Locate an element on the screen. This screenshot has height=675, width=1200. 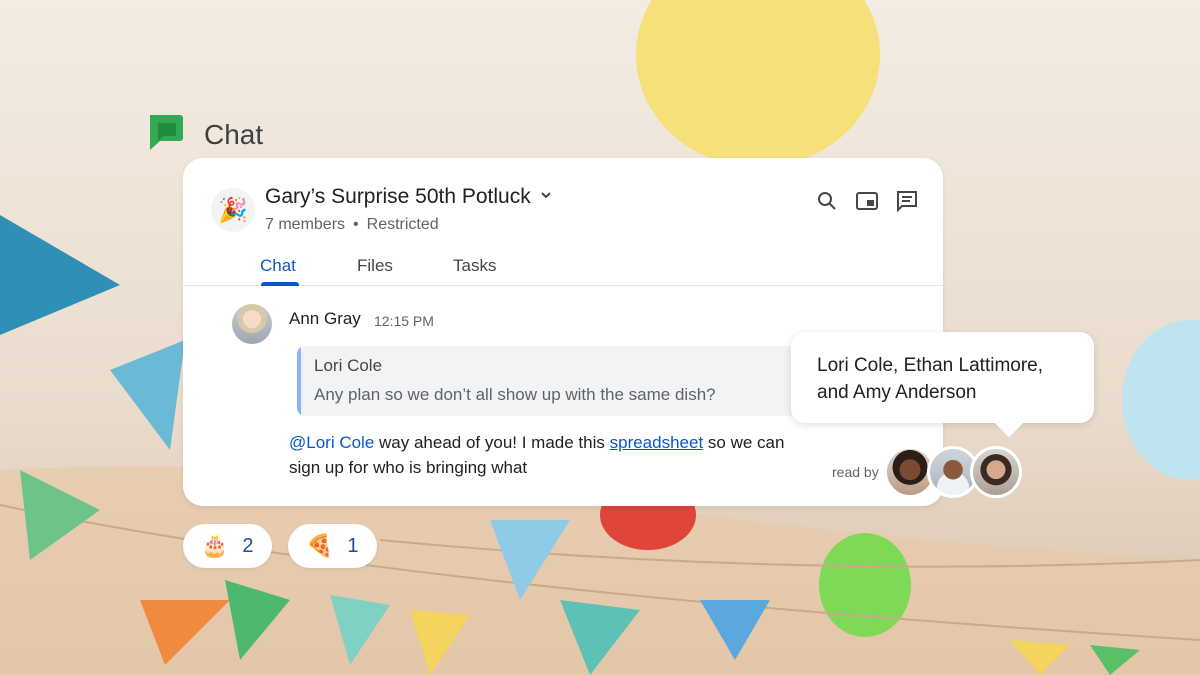
reaction-cake: 🎂 2 is located at coordinates (227, 546).